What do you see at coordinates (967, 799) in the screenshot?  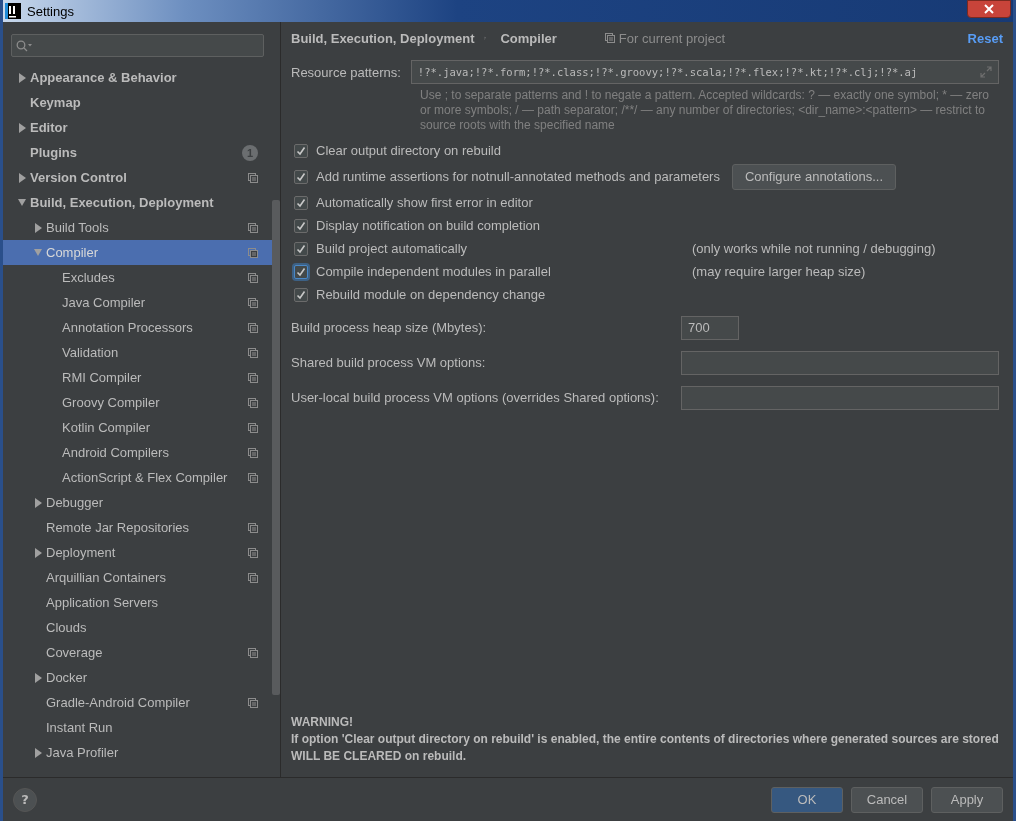 I see `dialog-button: Apply` at bounding box center [967, 799].